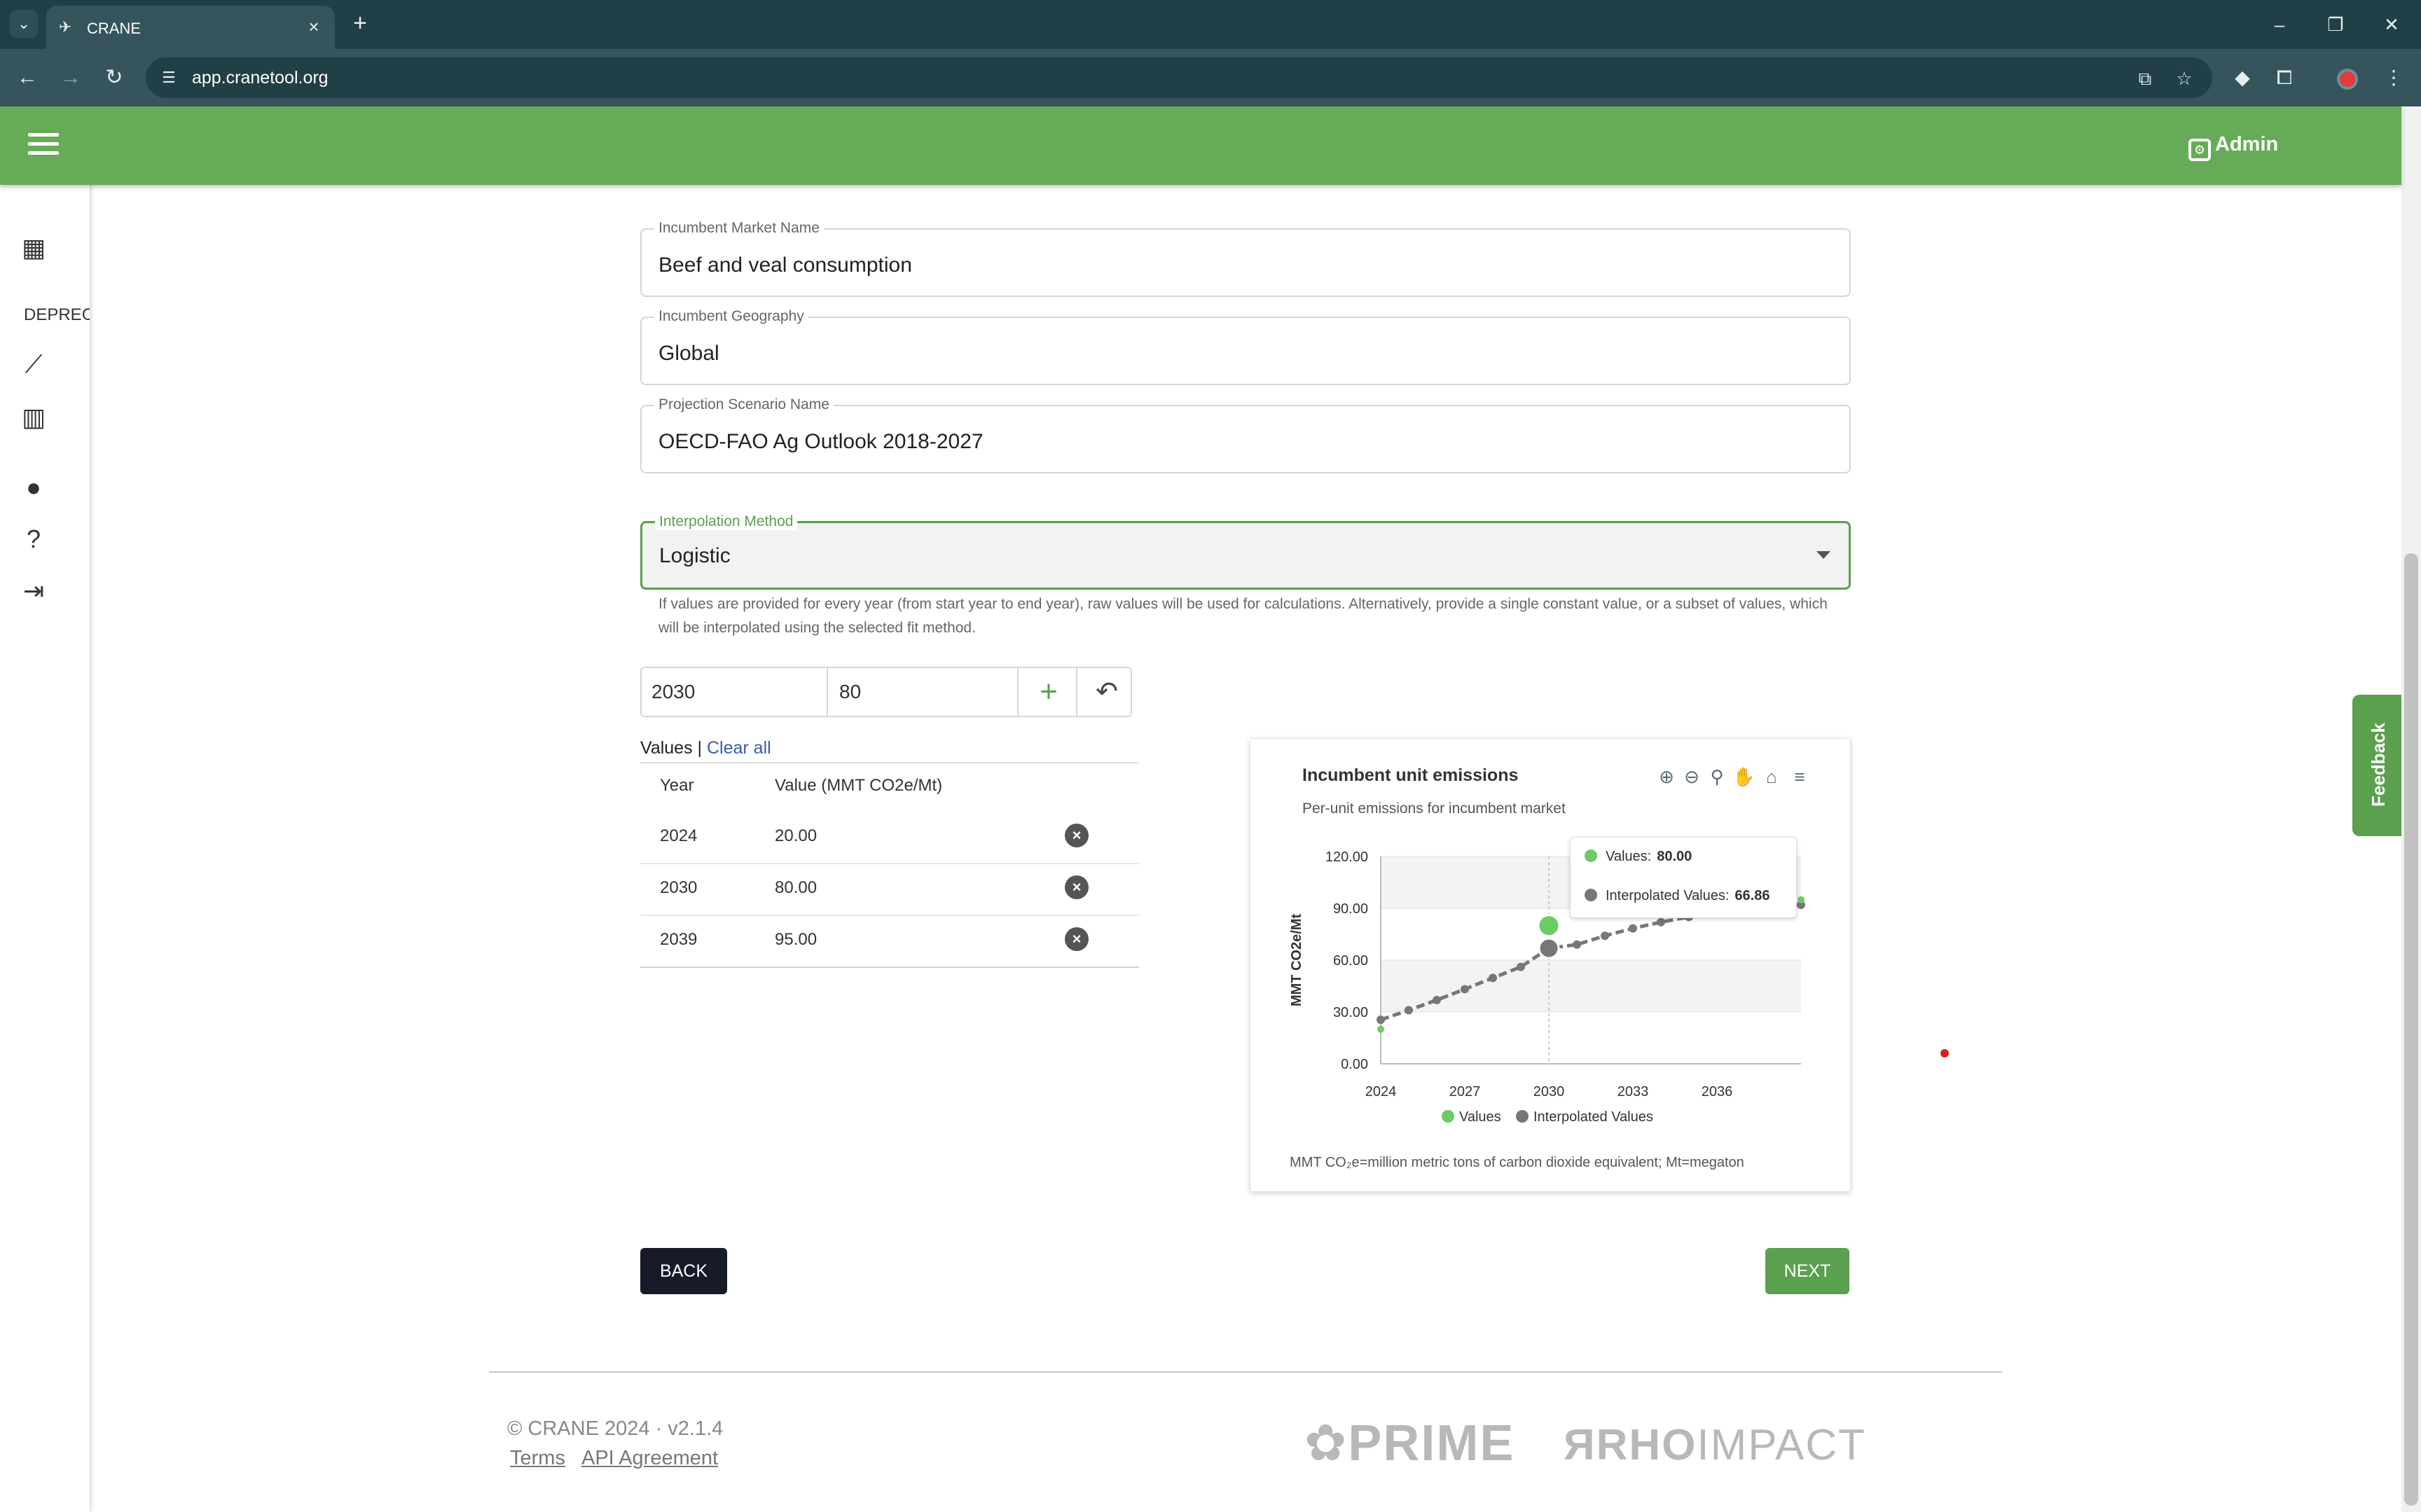  Describe the element at coordinates (2394, 78) in the screenshot. I see `menu-kebab-icon: ⋮` at that location.